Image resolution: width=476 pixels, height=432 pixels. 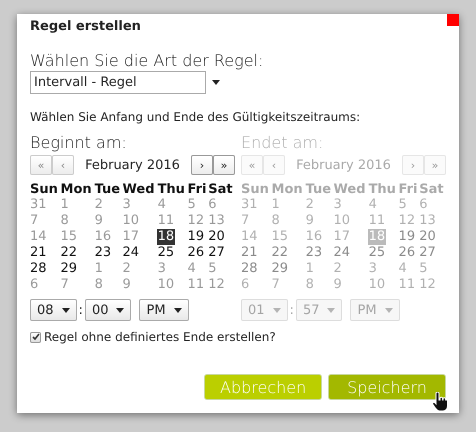 What do you see at coordinates (202, 165) in the screenshot?
I see `next-button: ›` at bounding box center [202, 165].